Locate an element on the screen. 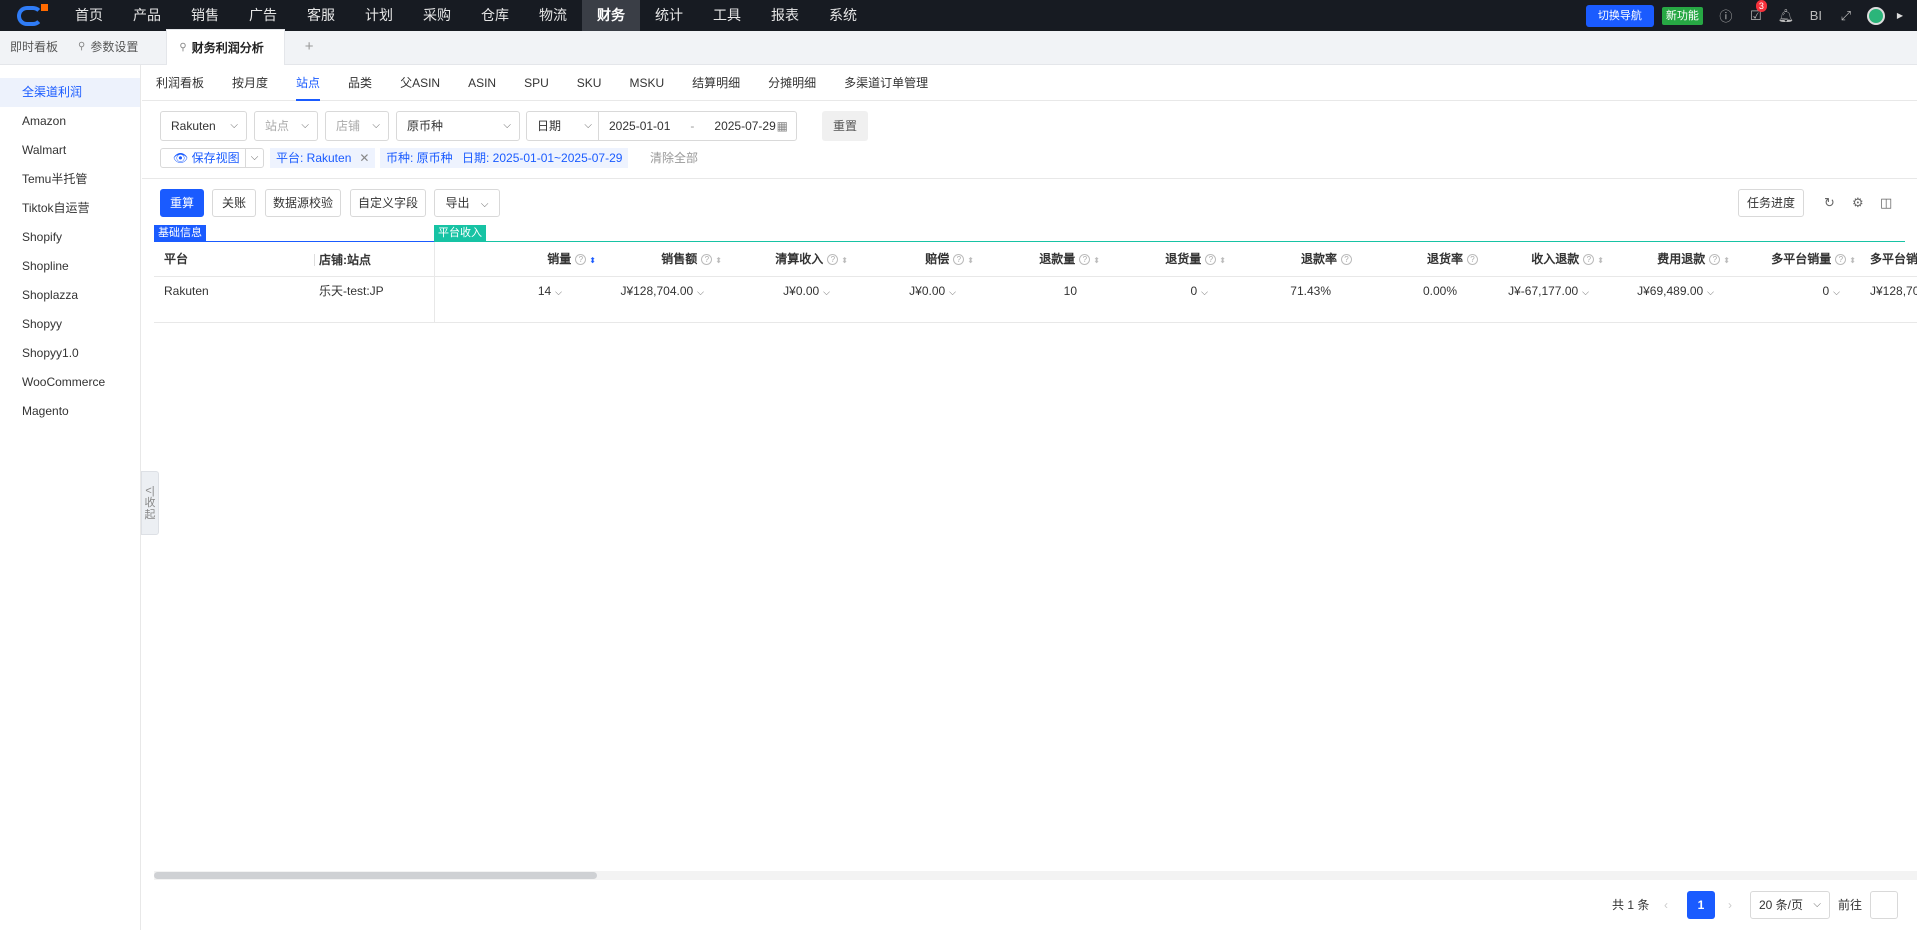 This screenshot has width=1917, height=930. subtab-allocation: 分摊明细 is located at coordinates (792, 83).